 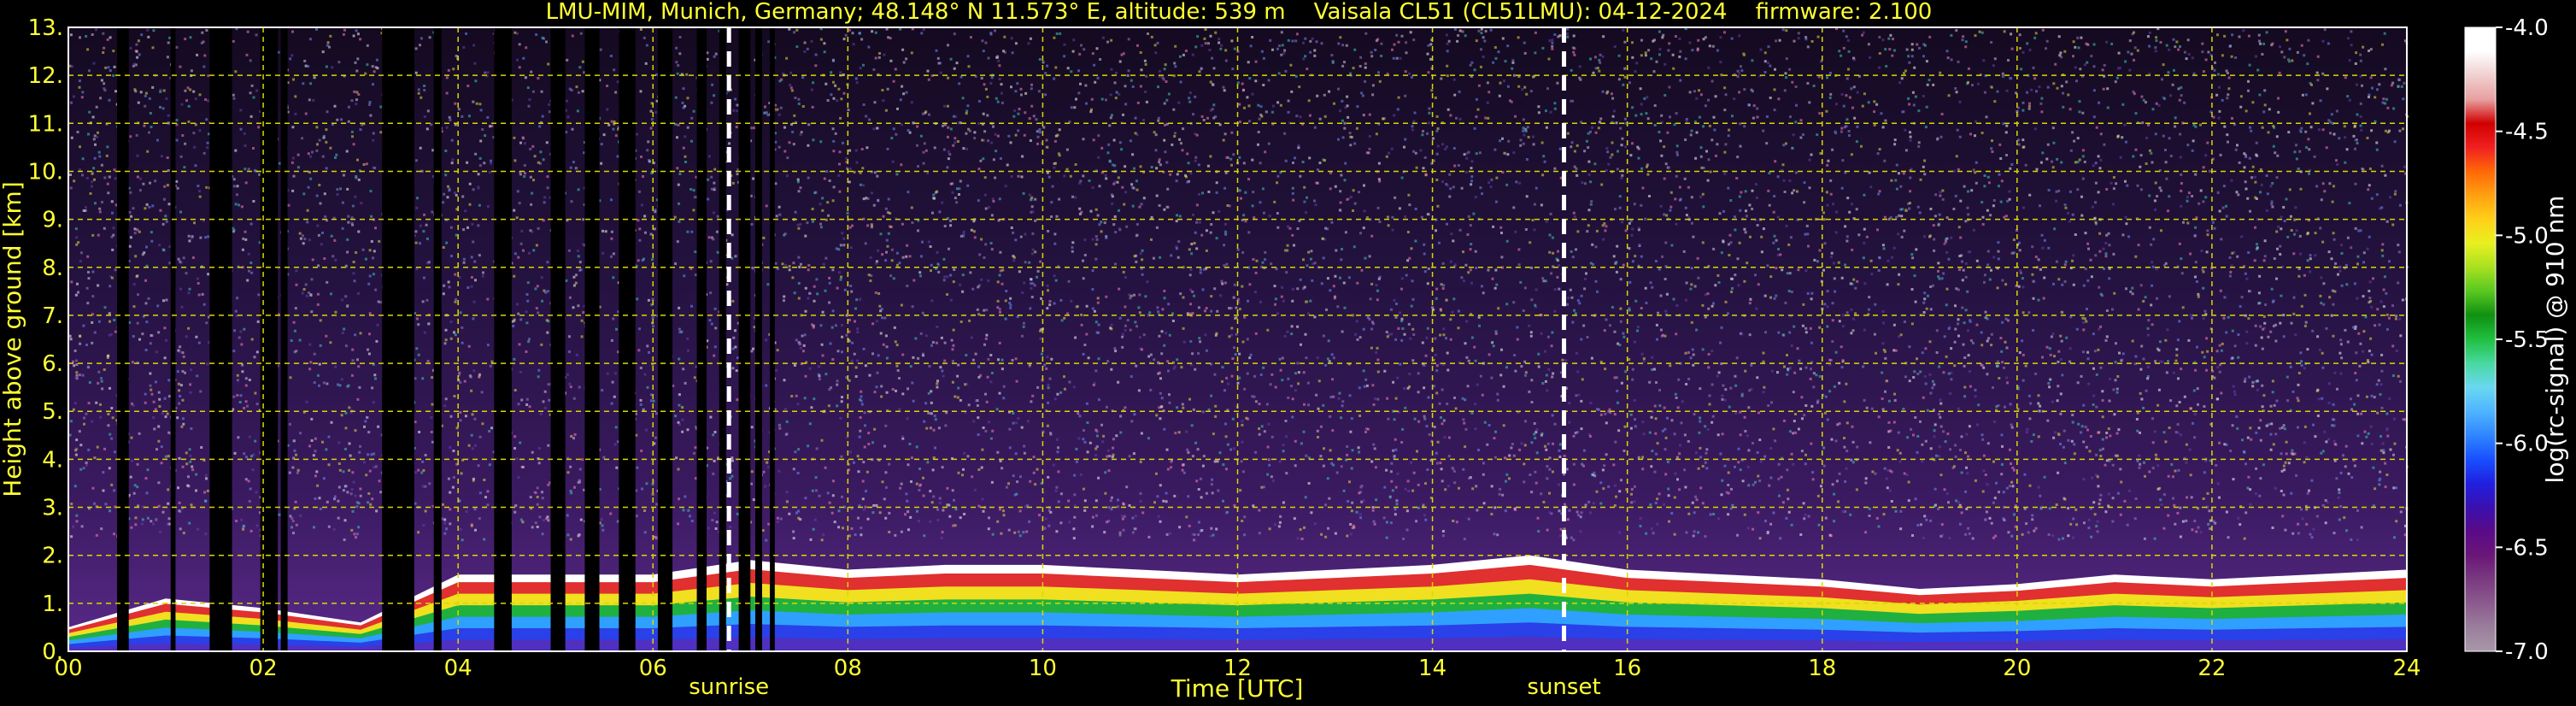 I want to click on x-tick-label: 16, so click(x=1627, y=668).